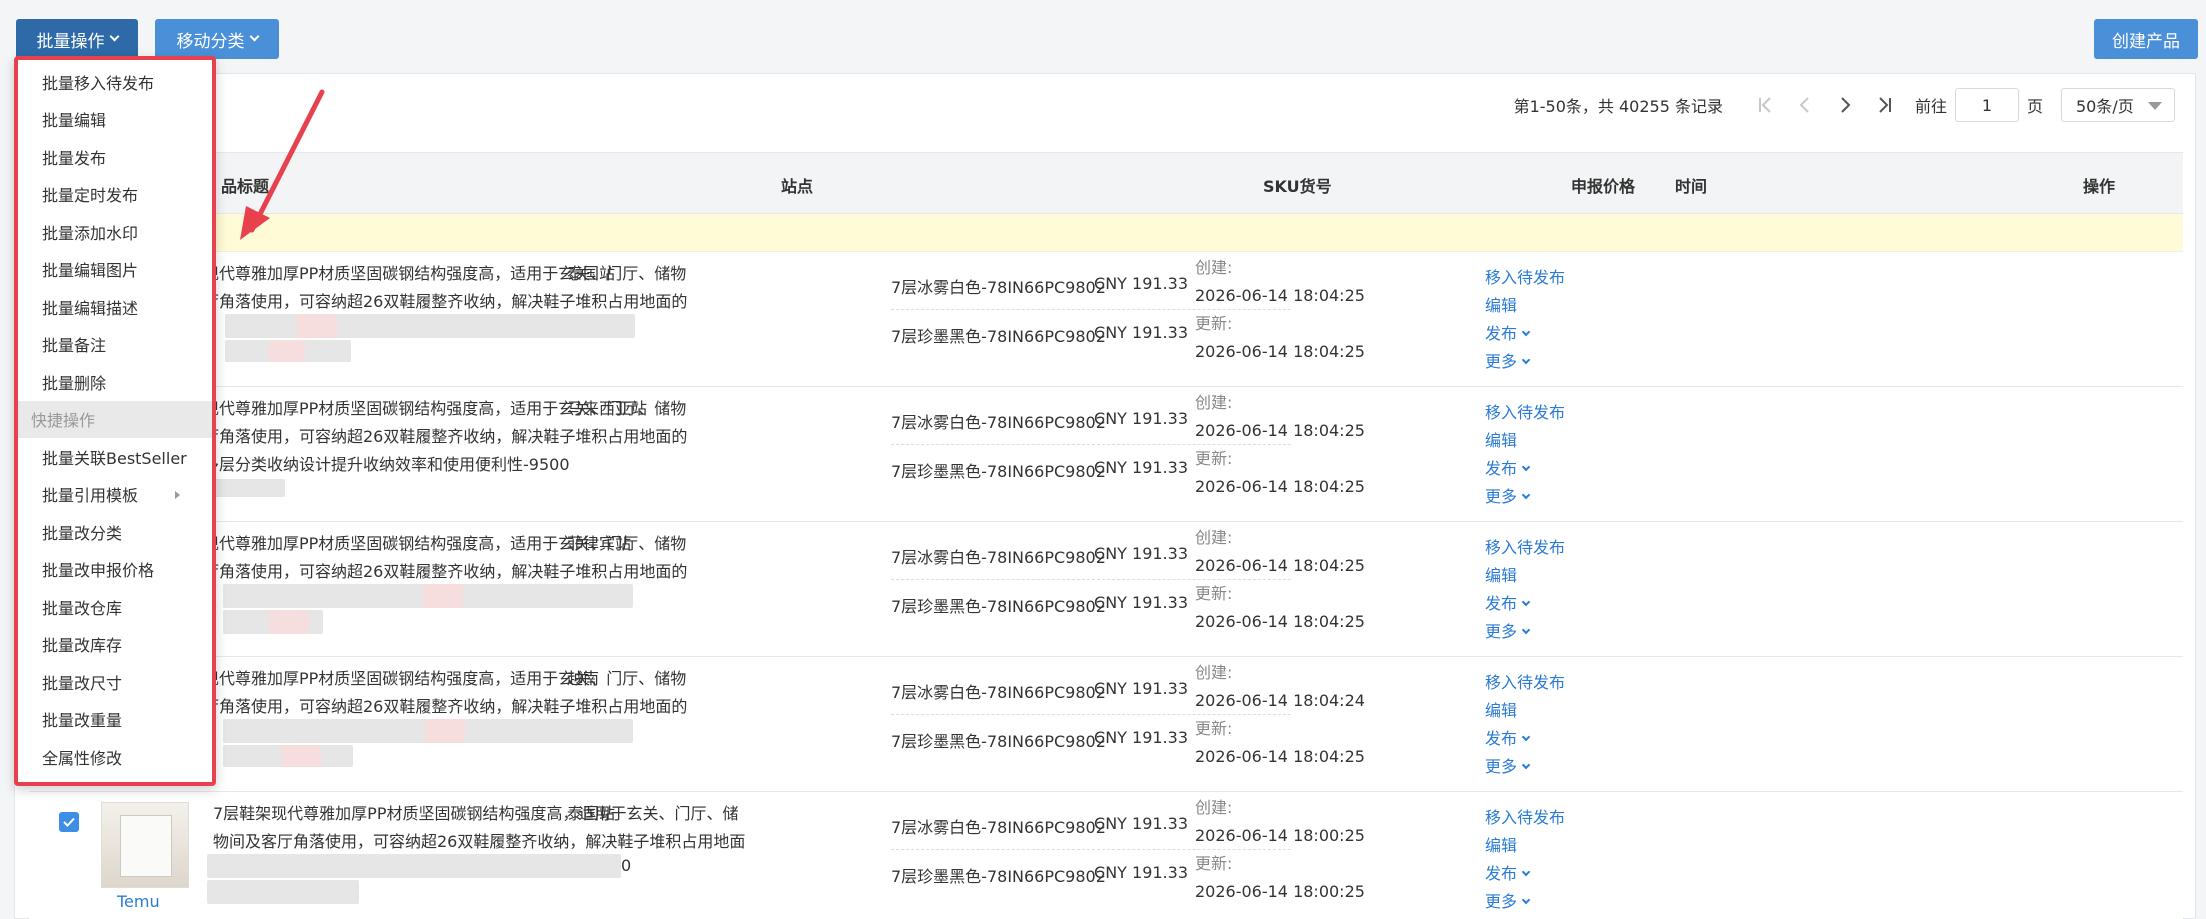 The height and width of the screenshot is (919, 2206). Describe the element at coordinates (2034, 106) in the screenshot. I see `page-unit-label: 页` at that location.